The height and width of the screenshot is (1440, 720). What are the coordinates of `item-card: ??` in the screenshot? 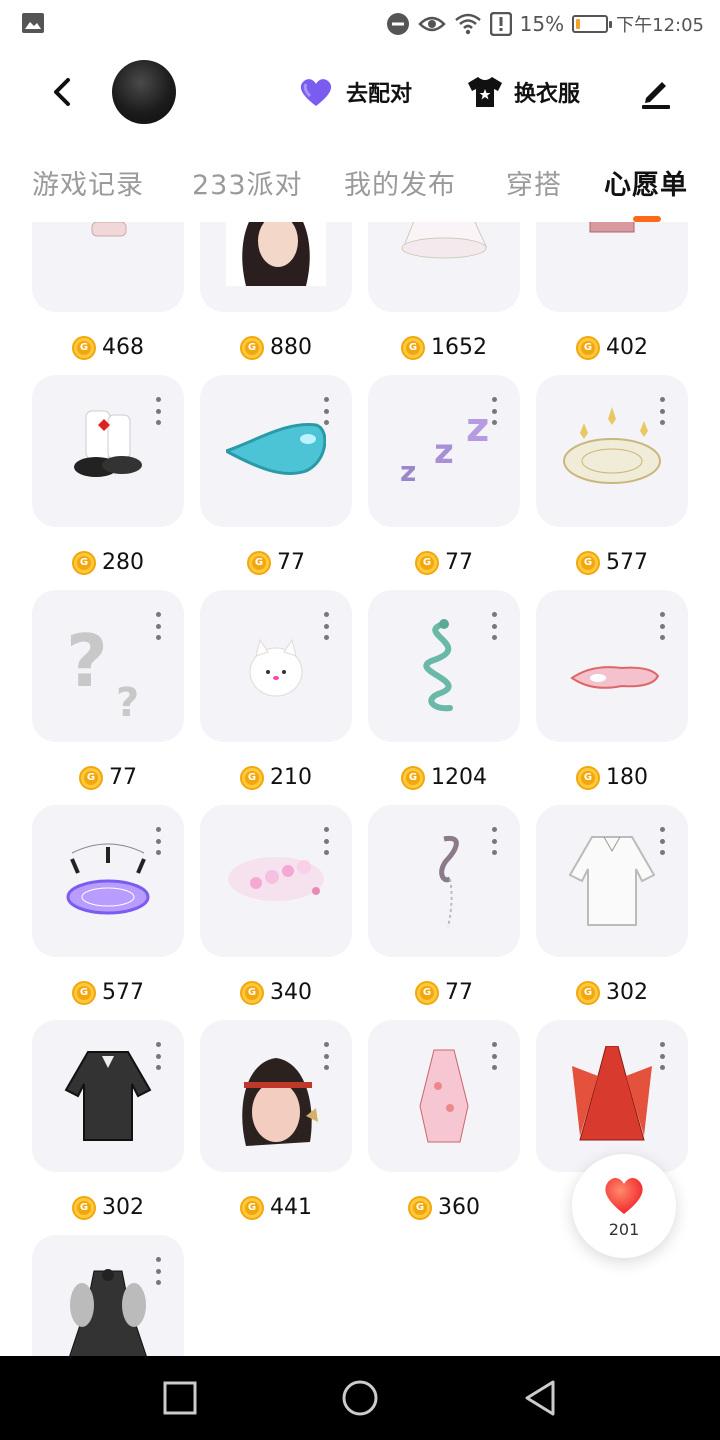 It's located at (108, 666).